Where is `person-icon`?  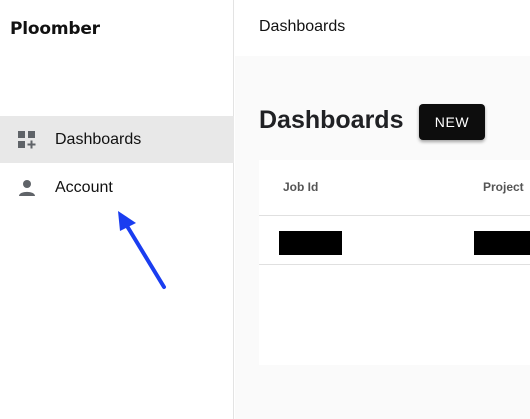 person-icon is located at coordinates (27, 188).